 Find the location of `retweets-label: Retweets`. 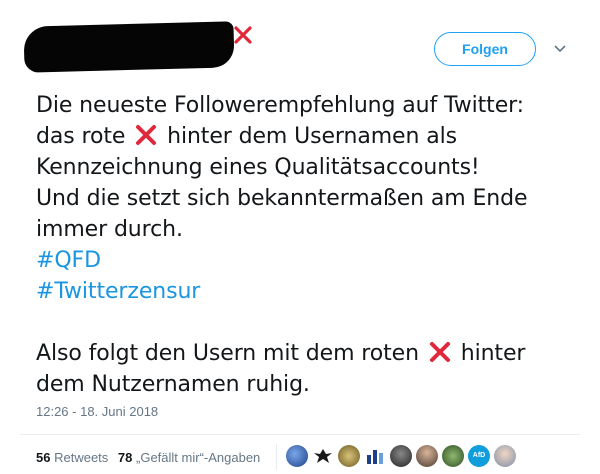

retweets-label: Retweets is located at coordinates (81, 457).